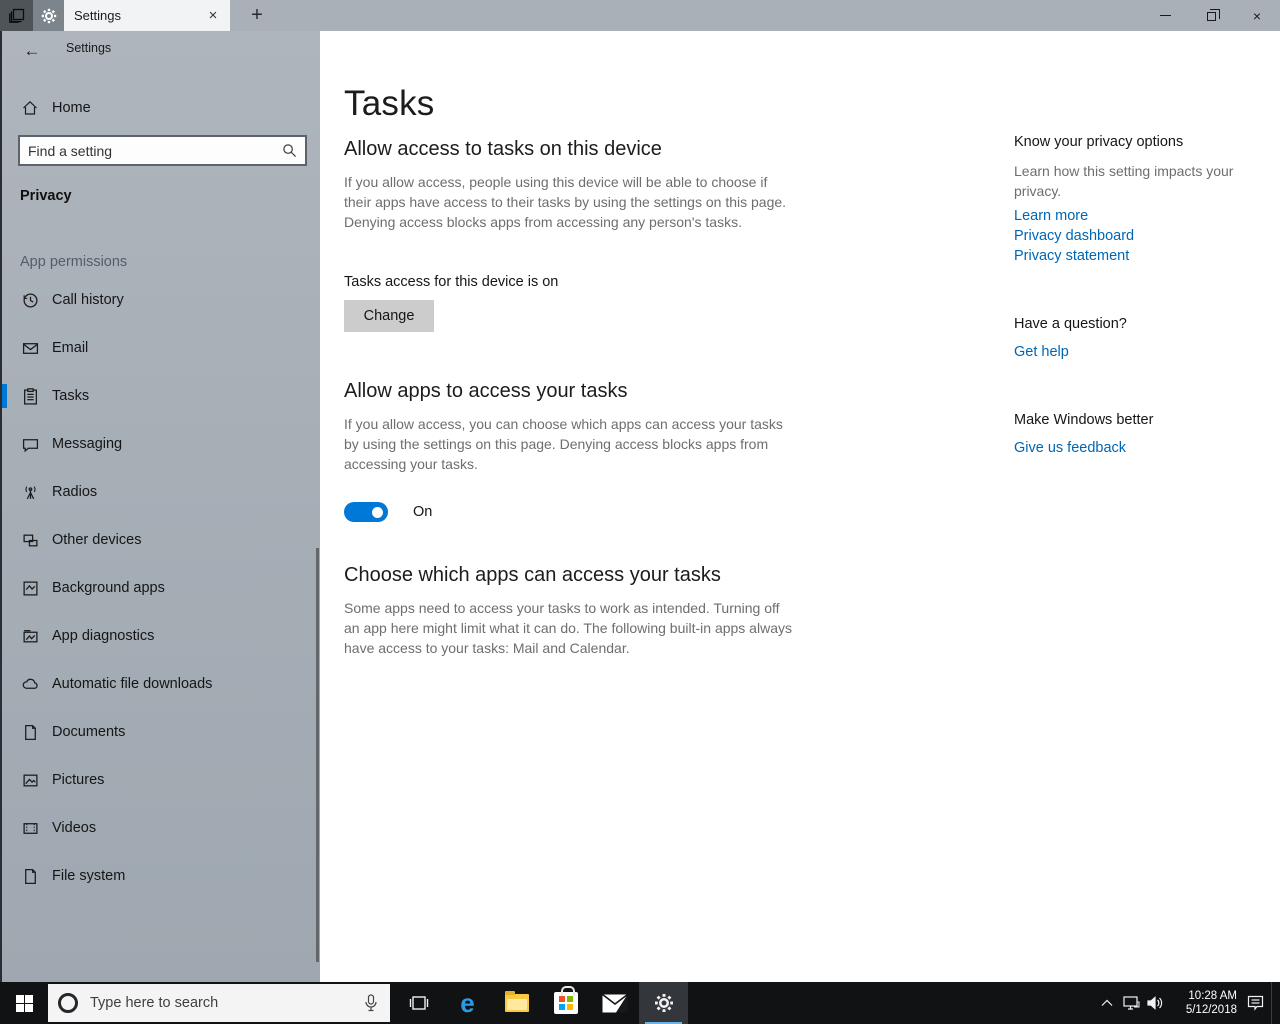 The image size is (1280, 1024). Describe the element at coordinates (203, 1003) in the screenshot. I see `taskbar-search-input` at that location.